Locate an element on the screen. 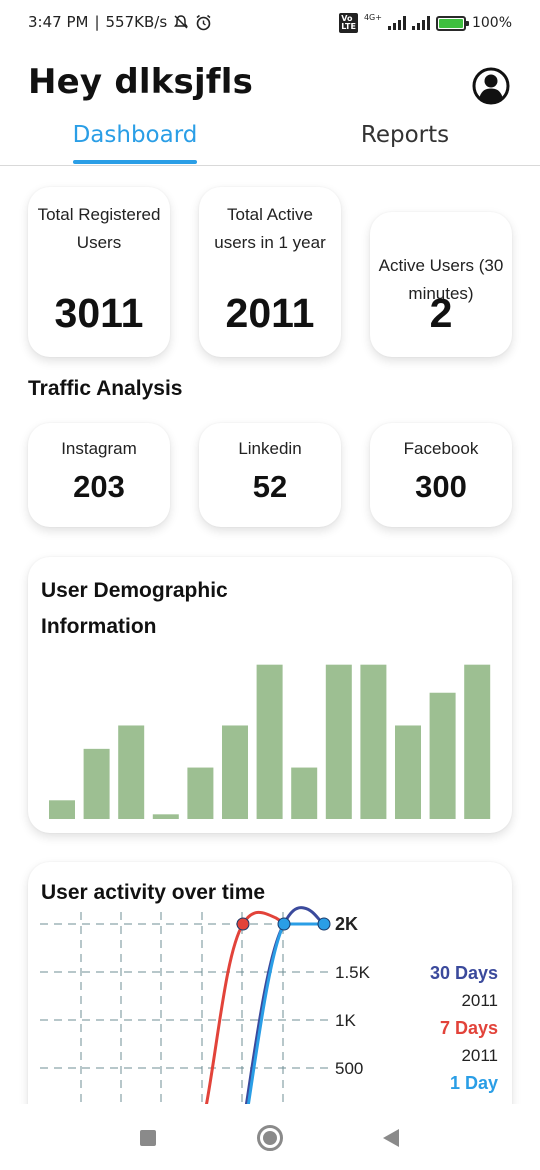 This screenshot has width=540, height=1170. y-tick-label: 2K is located at coordinates (346, 924).